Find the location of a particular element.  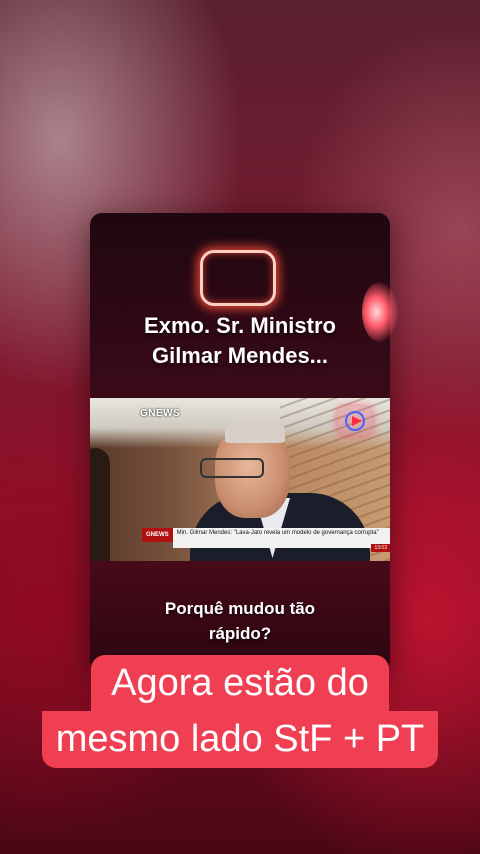

neon-logo-icon is located at coordinates (238, 278).